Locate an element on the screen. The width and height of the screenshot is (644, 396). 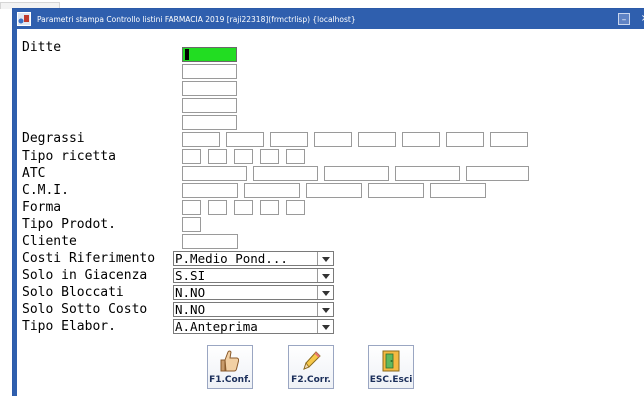
exit-button: ESC.Esci is located at coordinates (391, 367).